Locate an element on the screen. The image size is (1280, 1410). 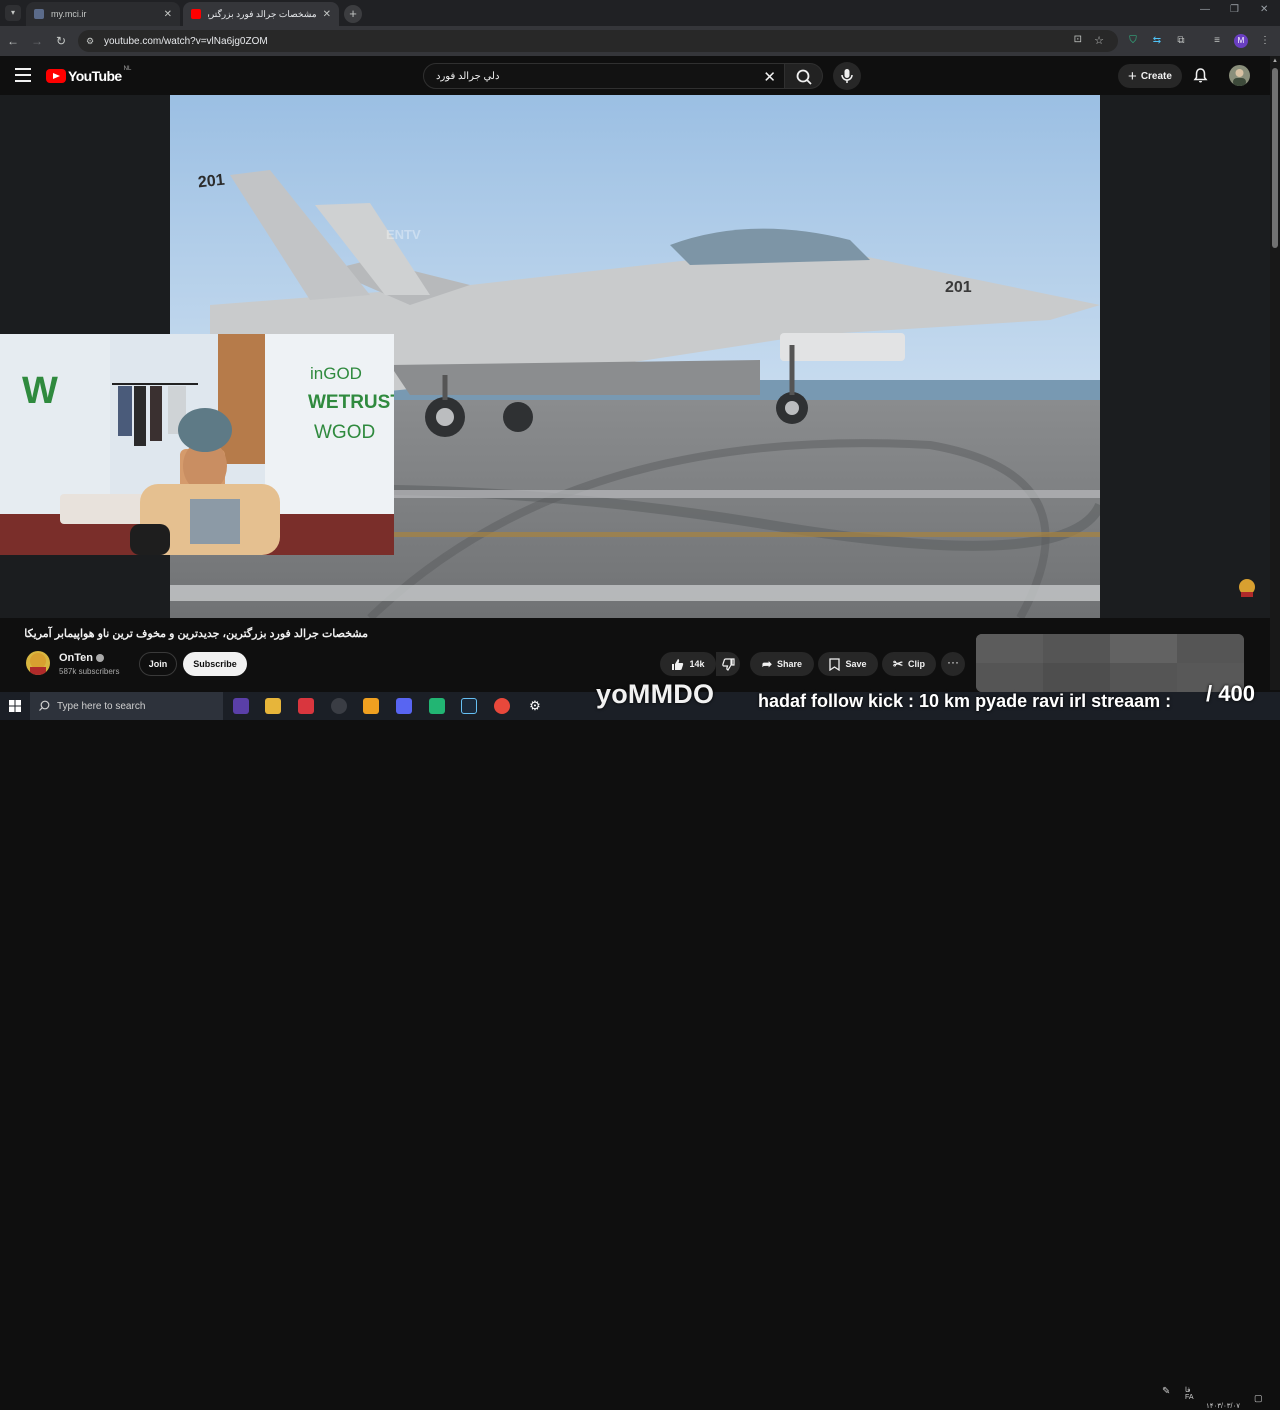
tab-title: my.mci.ir is located at coordinates (69, 14).